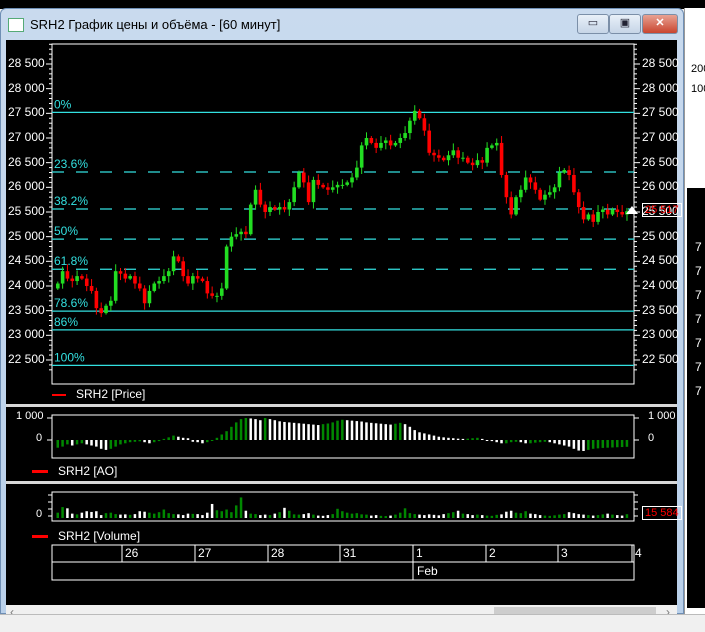 The height and width of the screenshot is (632, 705). Describe the element at coordinates (111, 394) in the screenshot. I see `price-legend-label: SRH2 [Price]` at that location.